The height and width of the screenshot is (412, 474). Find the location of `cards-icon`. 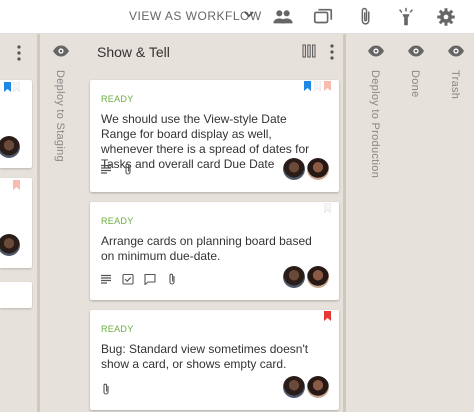

cards-icon is located at coordinates (323, 17).